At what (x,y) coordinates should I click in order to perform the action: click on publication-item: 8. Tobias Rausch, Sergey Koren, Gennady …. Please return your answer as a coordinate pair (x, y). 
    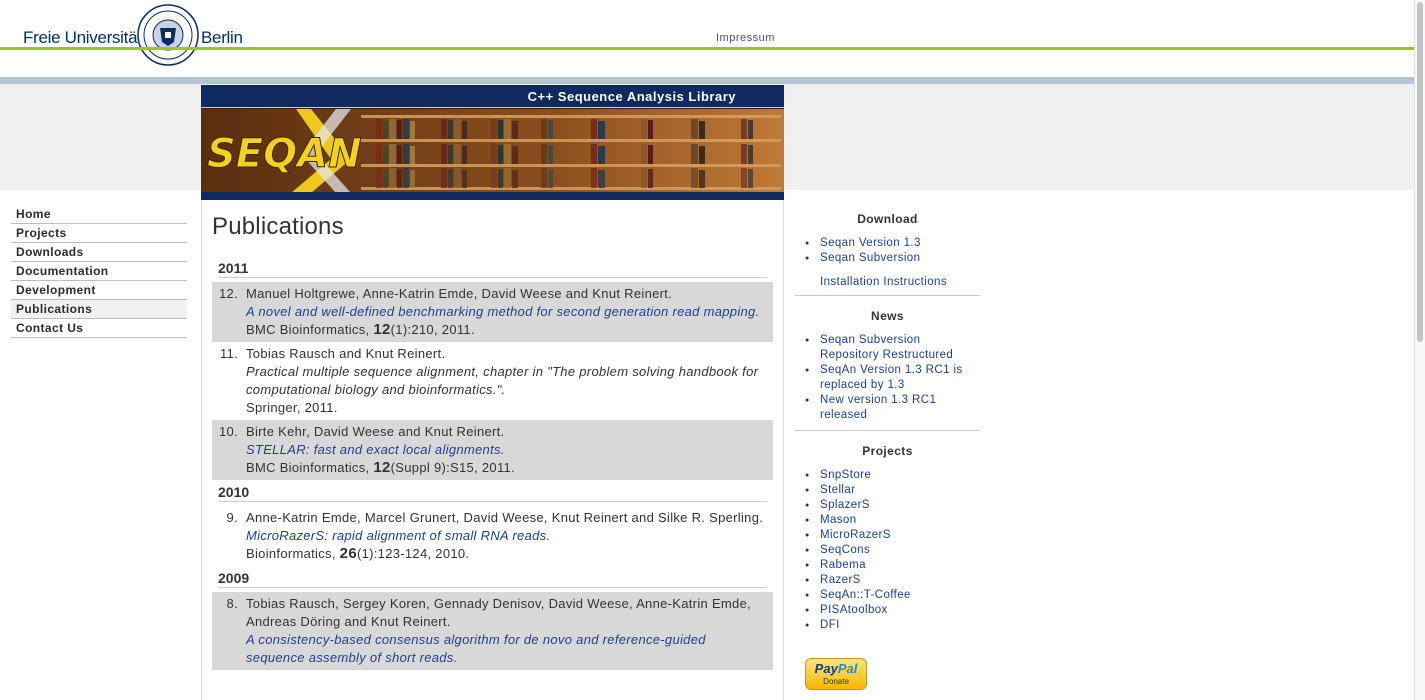
    Looking at the image, I should click on (492, 631).